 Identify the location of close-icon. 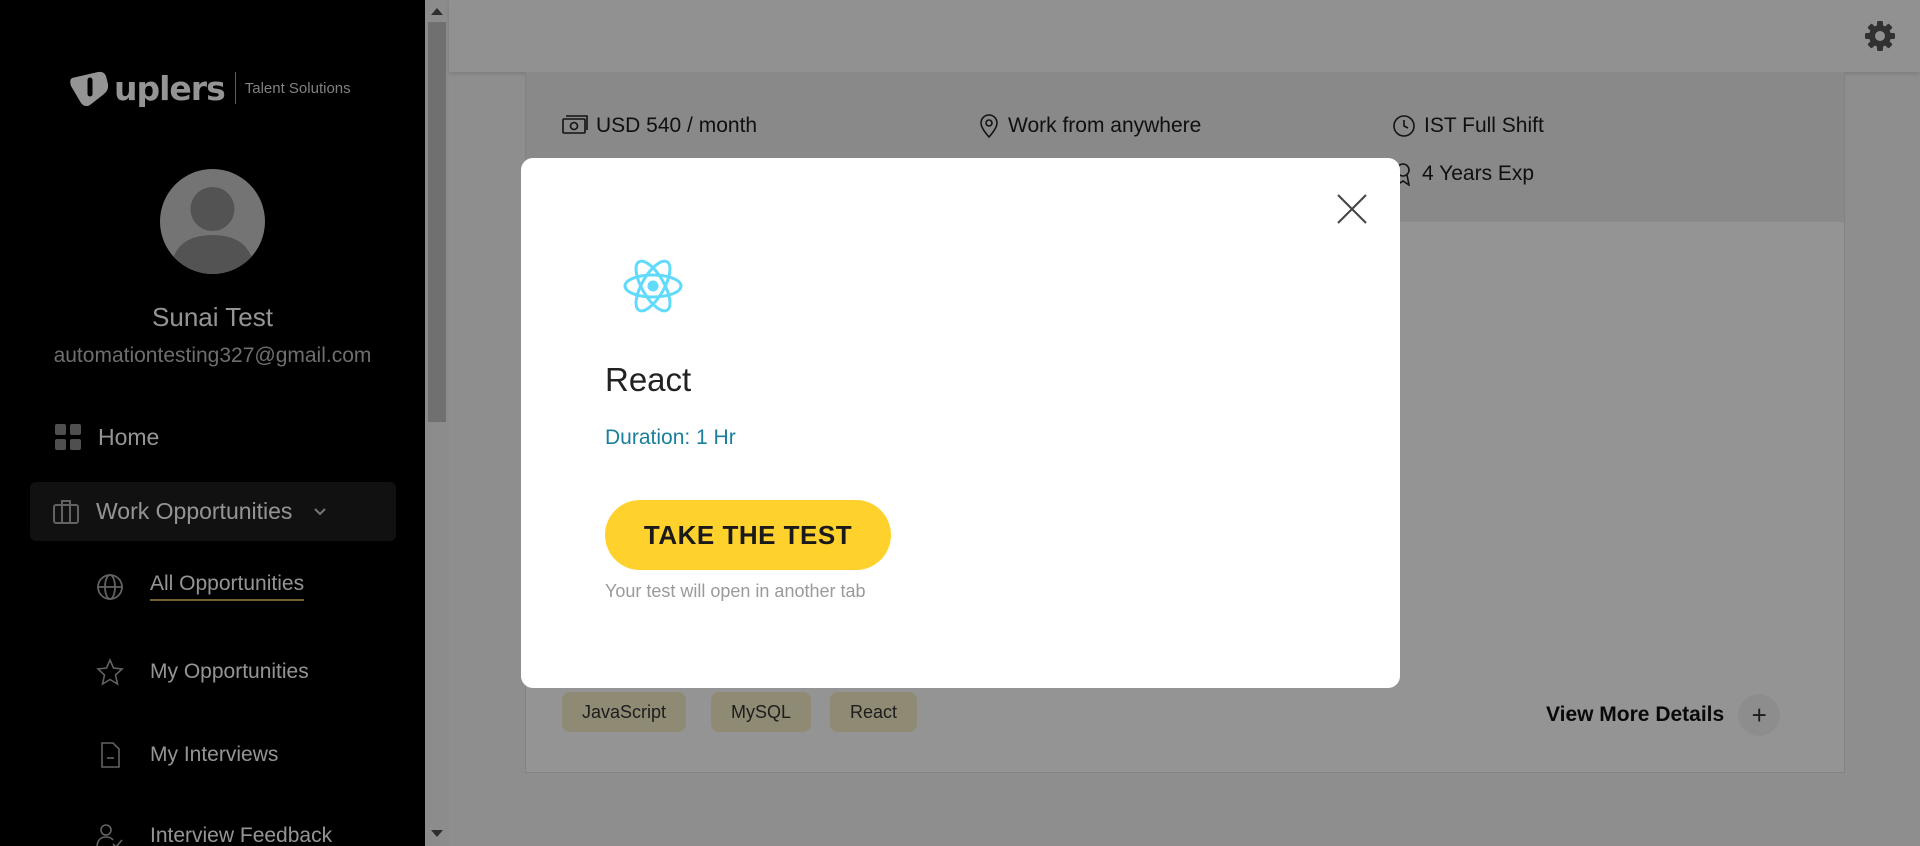
(1352, 209).